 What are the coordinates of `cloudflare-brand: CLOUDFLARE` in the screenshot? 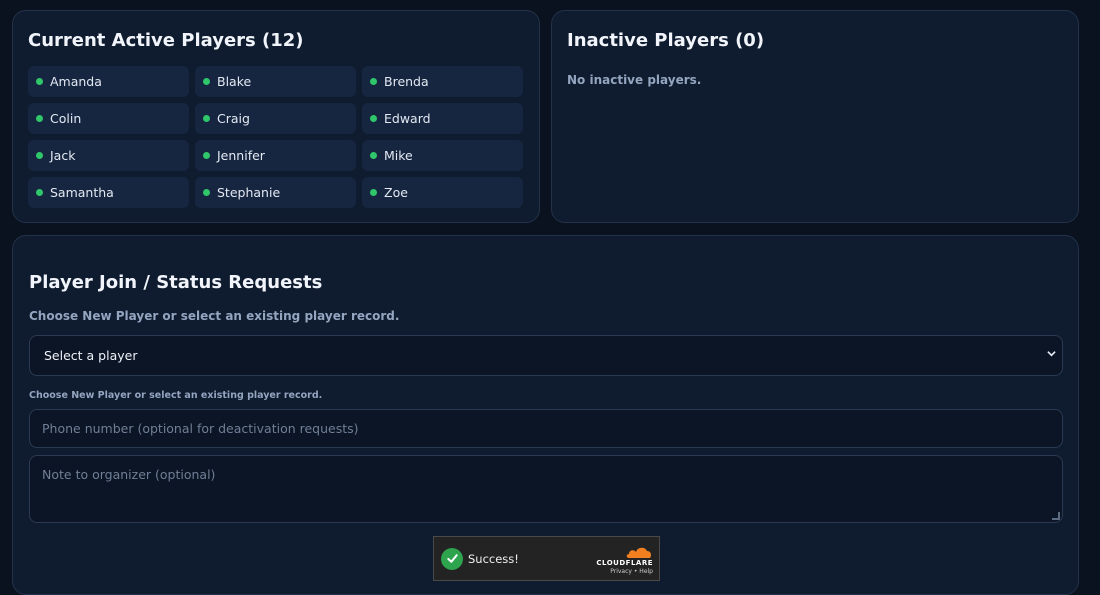 It's located at (624, 563).